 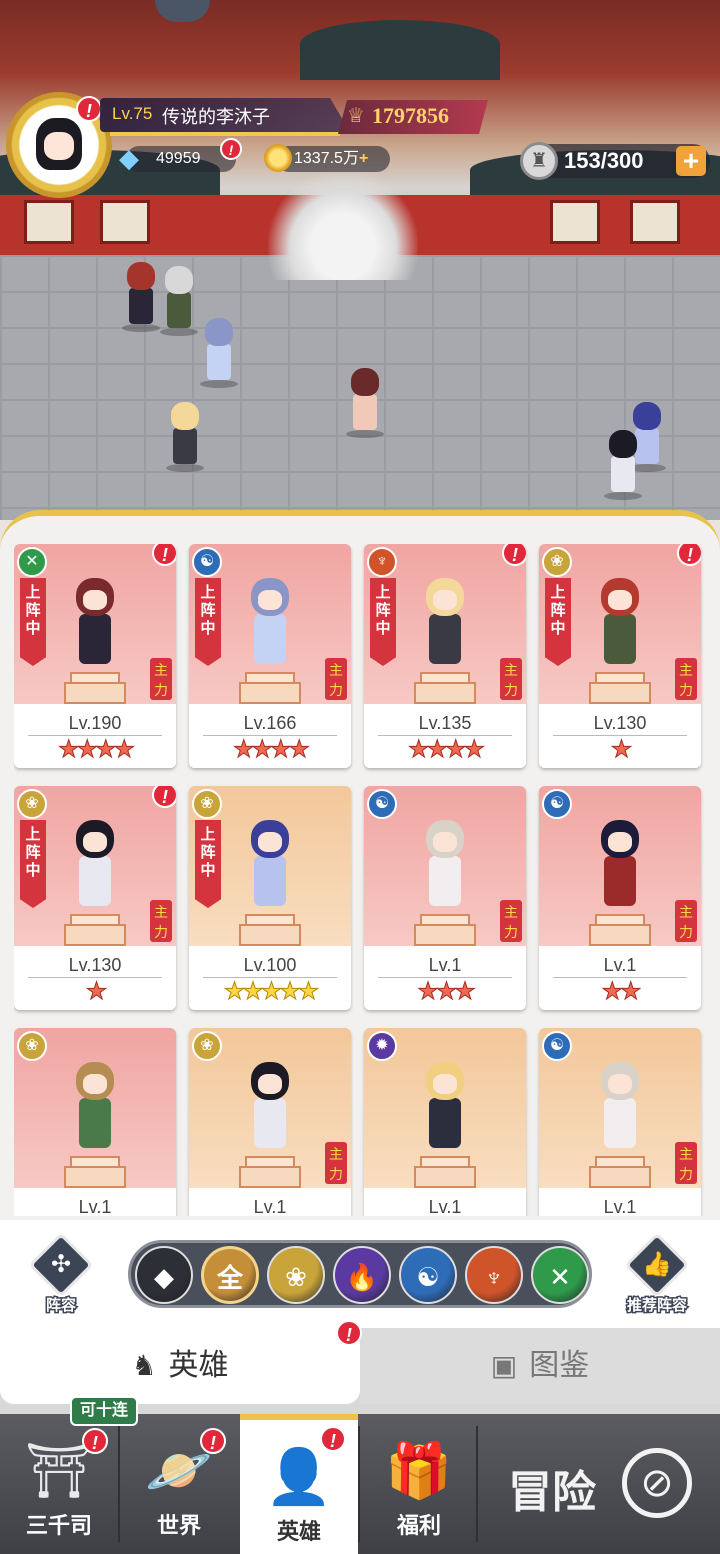 I want to click on element-meditation-icon: ♆, so click(x=382, y=562).